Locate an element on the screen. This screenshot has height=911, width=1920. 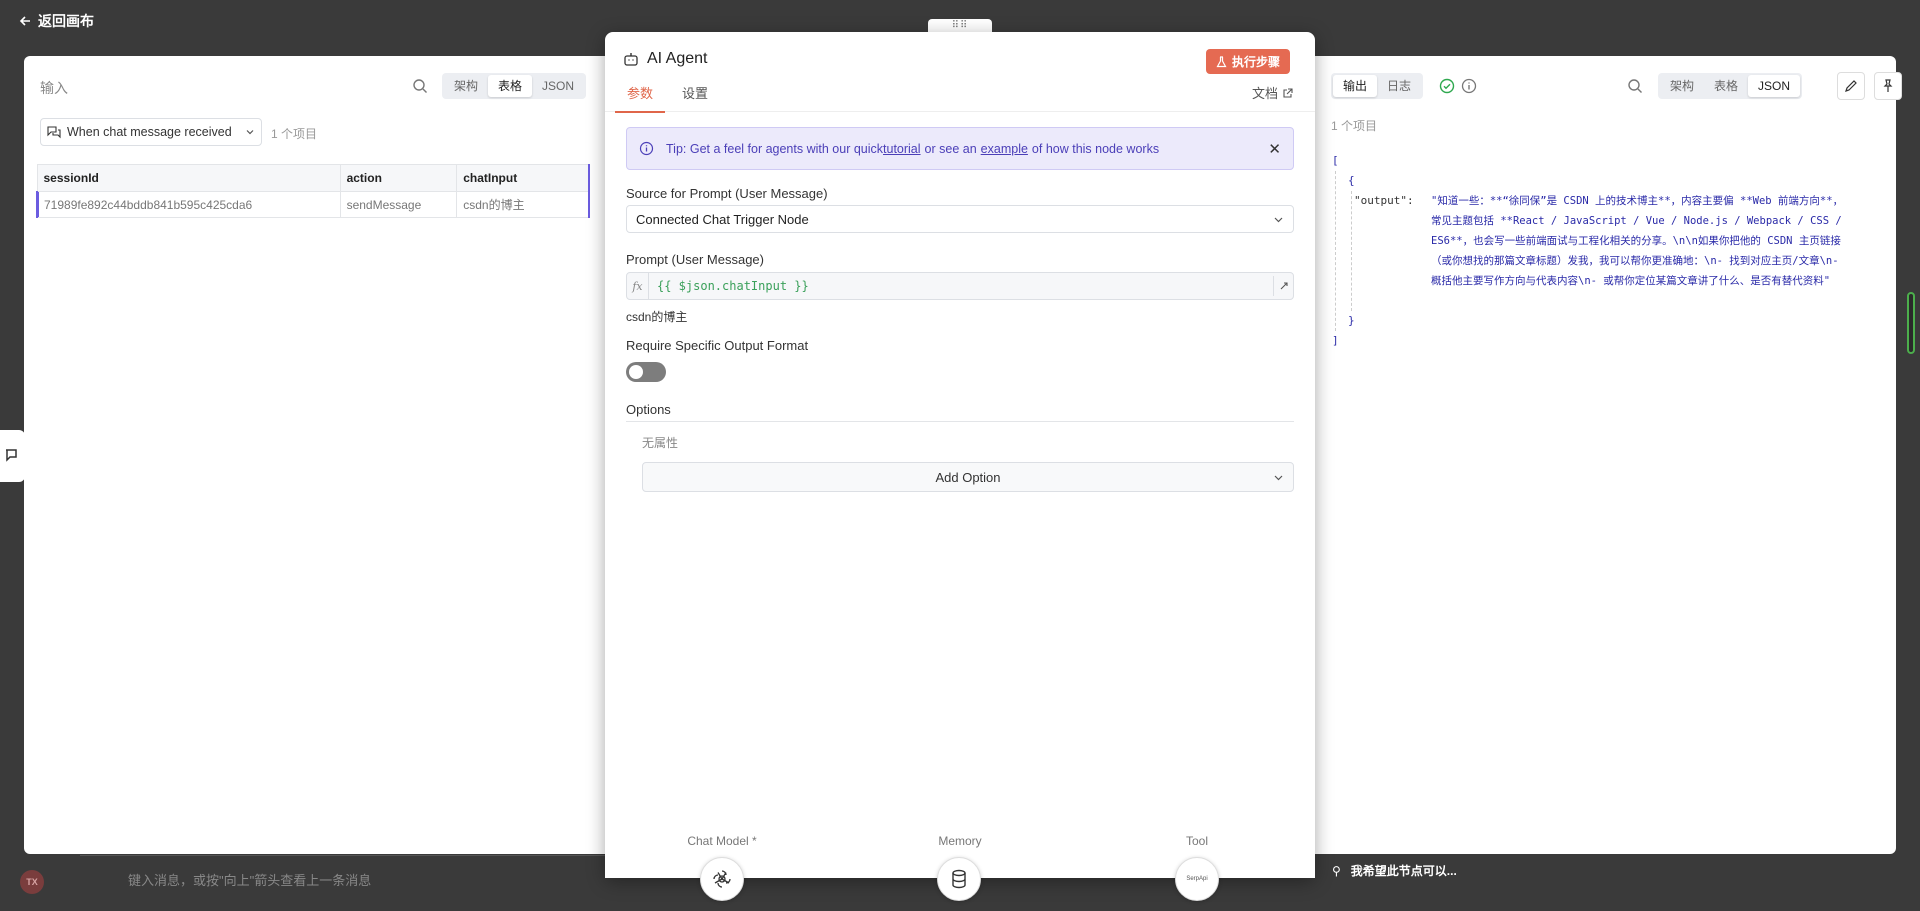
arrow-left-icon is located at coordinates (24, 21).